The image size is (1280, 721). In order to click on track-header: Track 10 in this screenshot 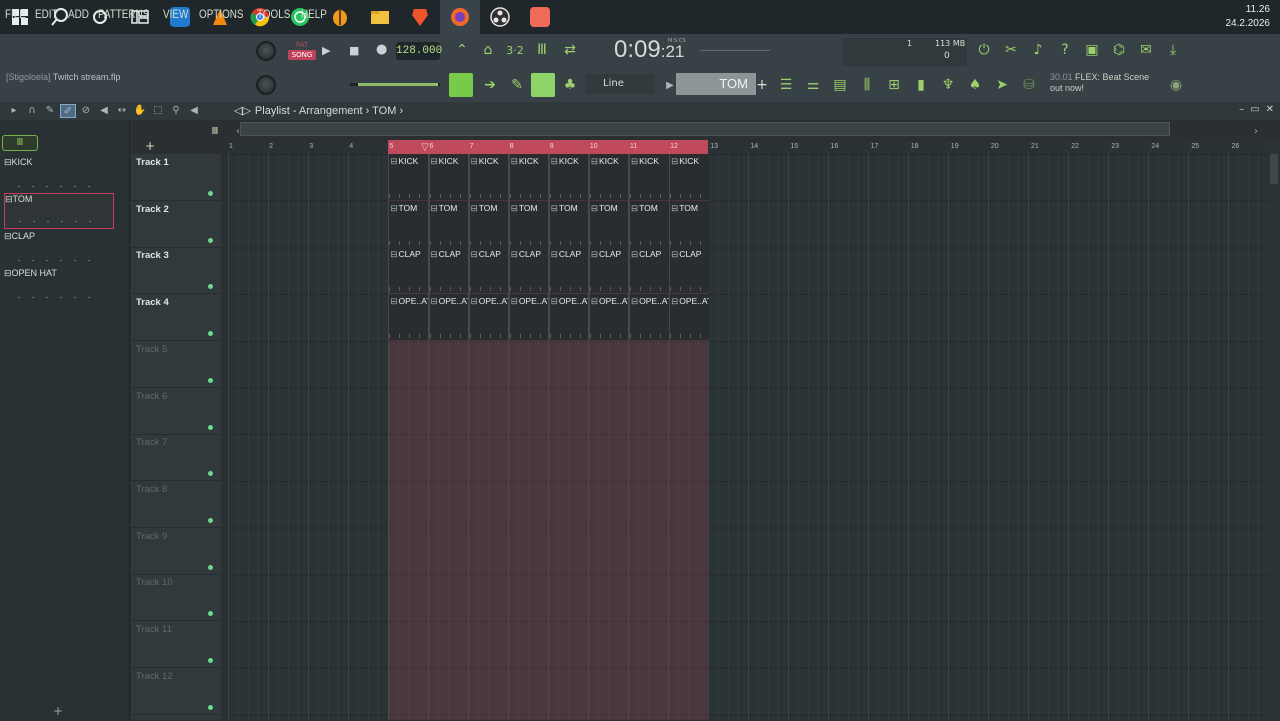, I will do `click(176, 598)`.